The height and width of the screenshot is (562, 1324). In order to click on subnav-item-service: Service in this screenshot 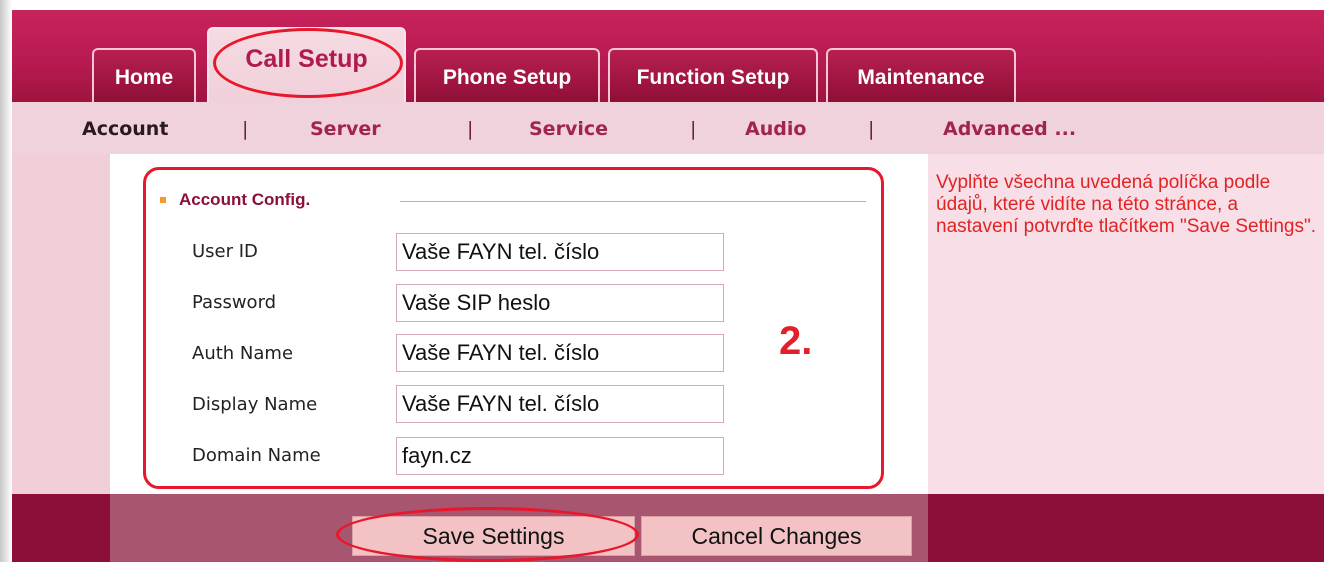, I will do `click(568, 129)`.